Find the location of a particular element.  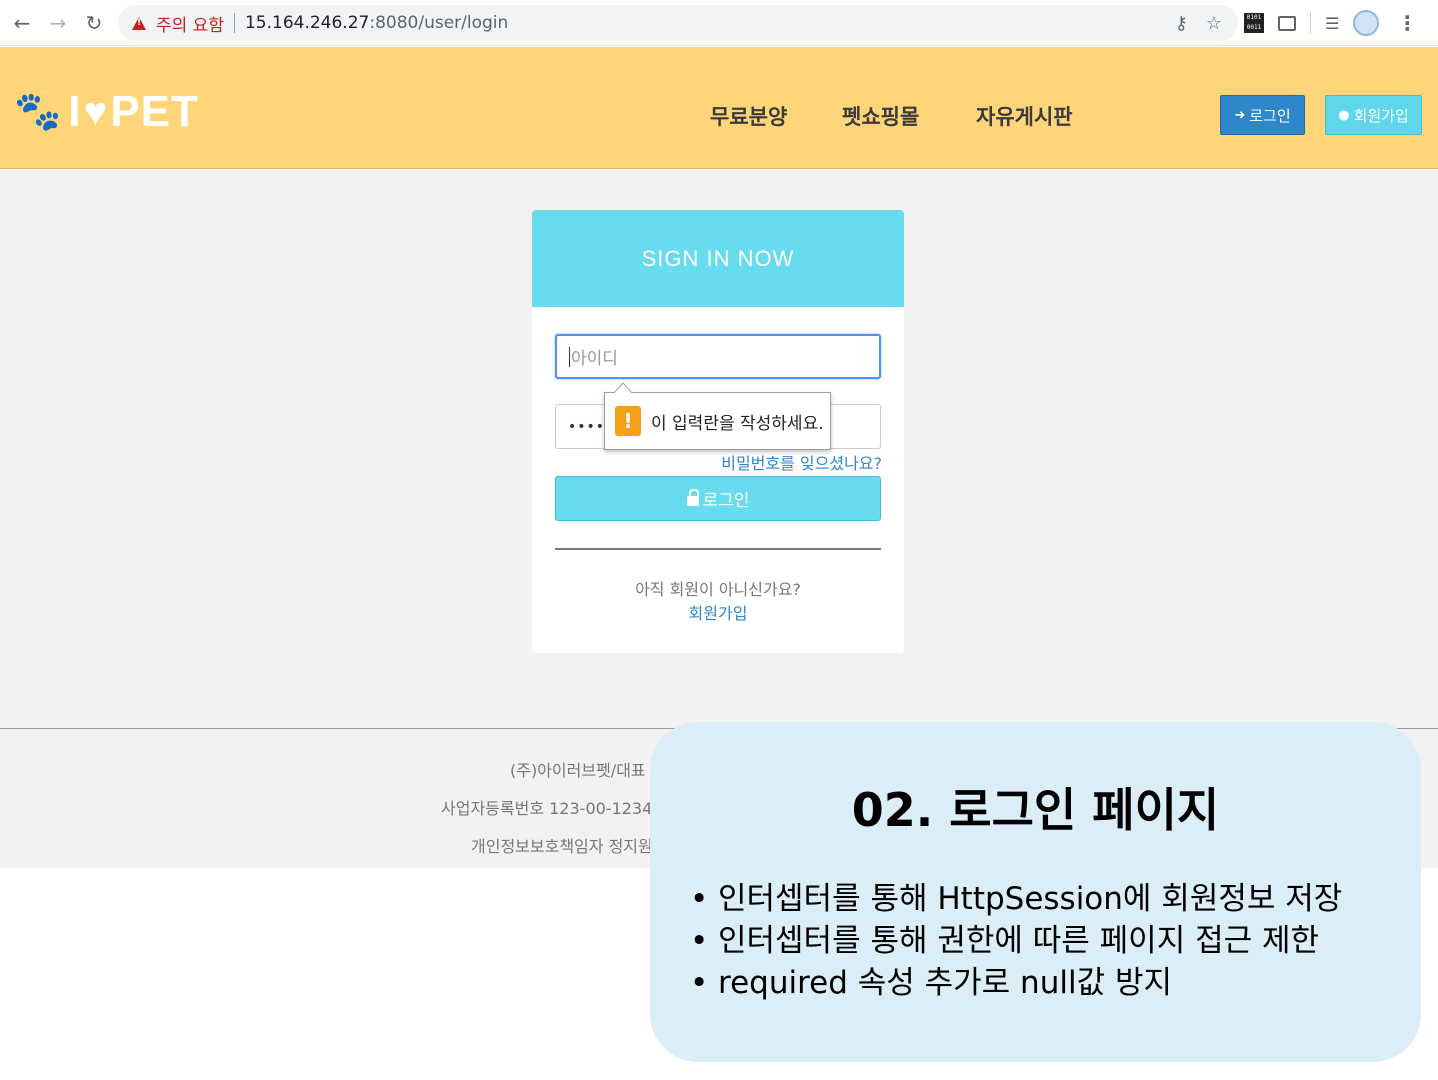

url-text: 15.164.246.27:8080/user/login is located at coordinates (376, 23).